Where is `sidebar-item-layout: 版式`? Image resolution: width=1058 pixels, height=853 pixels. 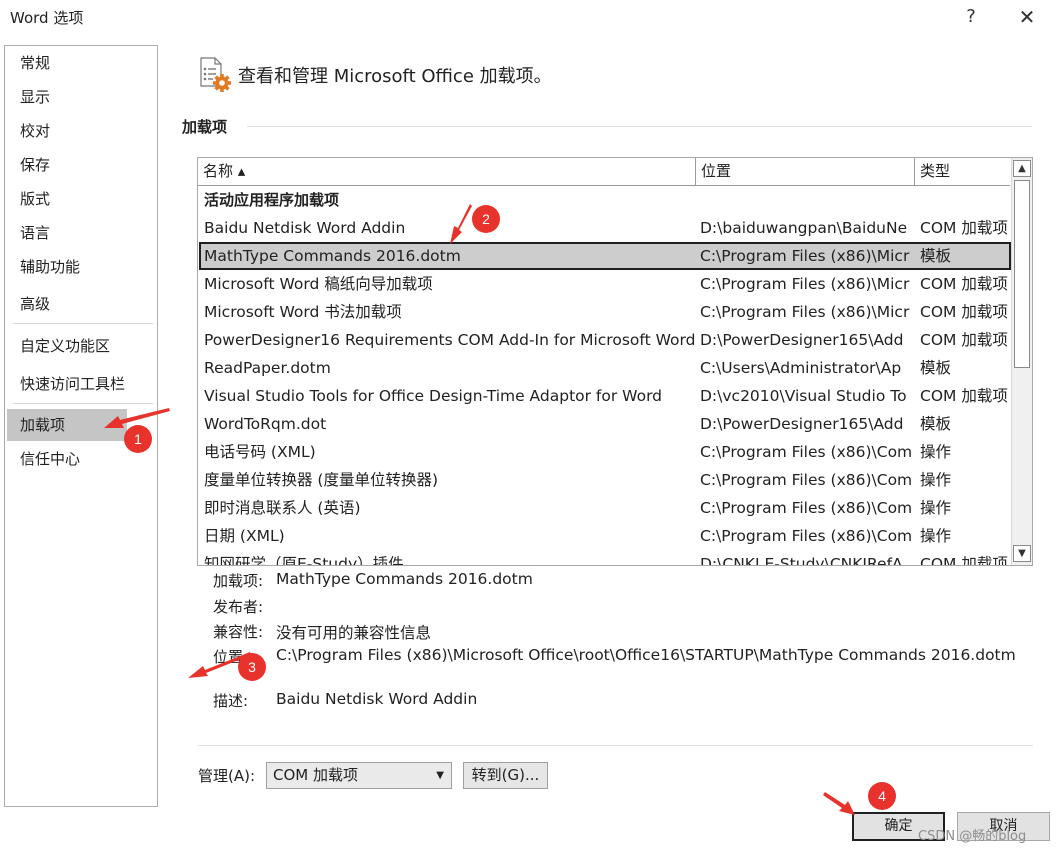 sidebar-item-layout: 版式 is located at coordinates (81, 199).